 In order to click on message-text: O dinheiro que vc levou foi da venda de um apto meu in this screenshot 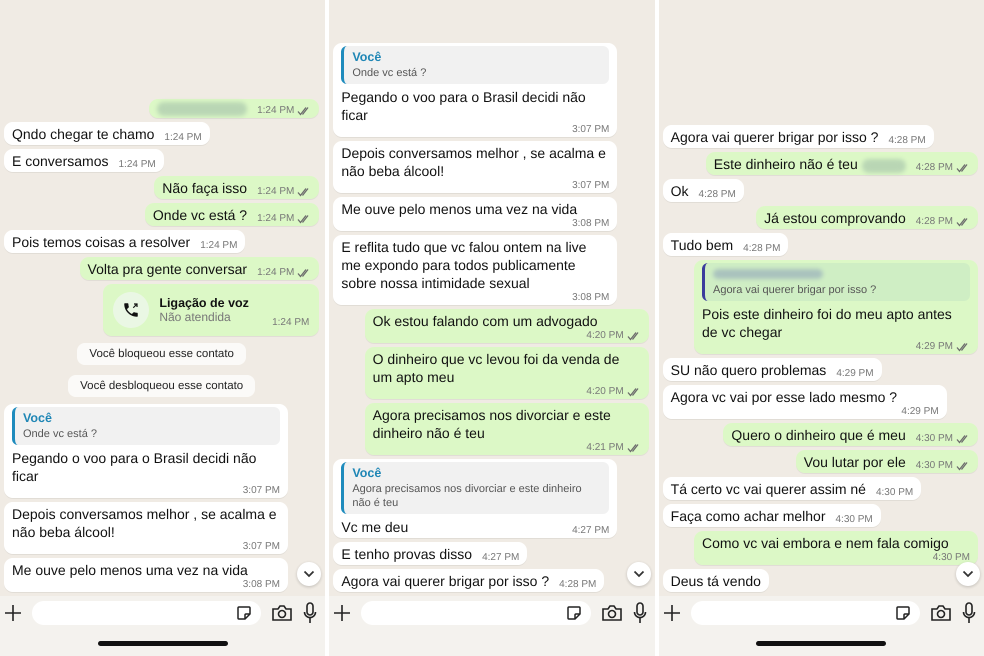, I will do `click(496, 368)`.